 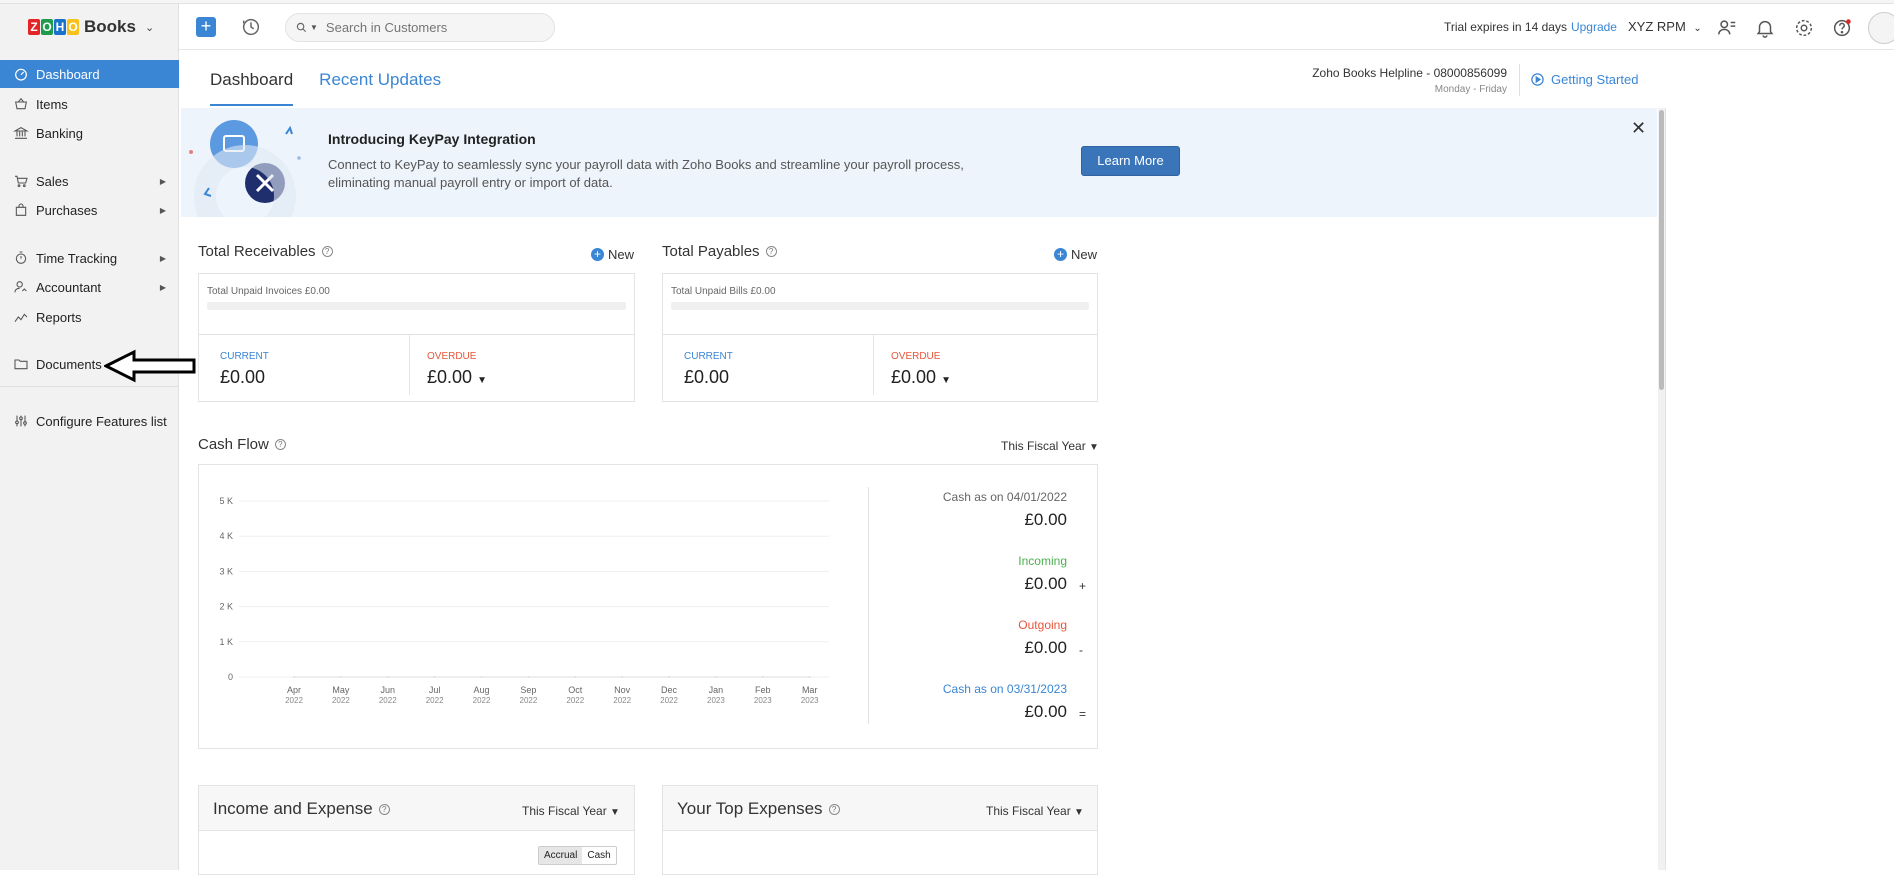 I want to click on bell-icon, so click(x=1765, y=28).